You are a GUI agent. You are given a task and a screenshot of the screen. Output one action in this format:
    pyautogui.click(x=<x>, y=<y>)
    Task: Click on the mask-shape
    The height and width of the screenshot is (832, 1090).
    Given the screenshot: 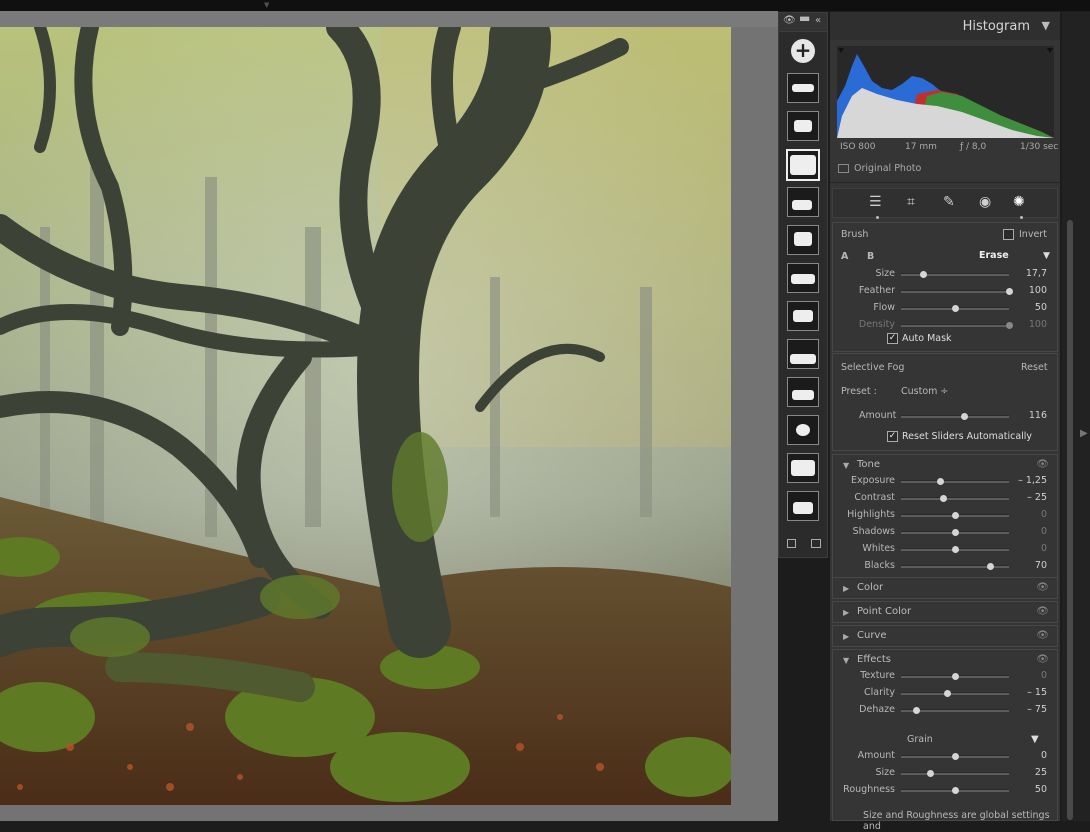 What is the action you would take?
    pyautogui.click(x=803, y=316)
    